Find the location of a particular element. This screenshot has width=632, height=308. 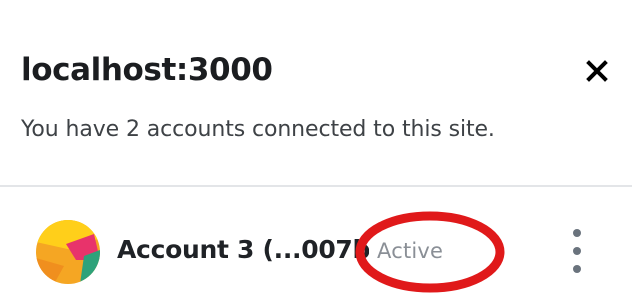

highlight-circle-annotation is located at coordinates (430, 252).